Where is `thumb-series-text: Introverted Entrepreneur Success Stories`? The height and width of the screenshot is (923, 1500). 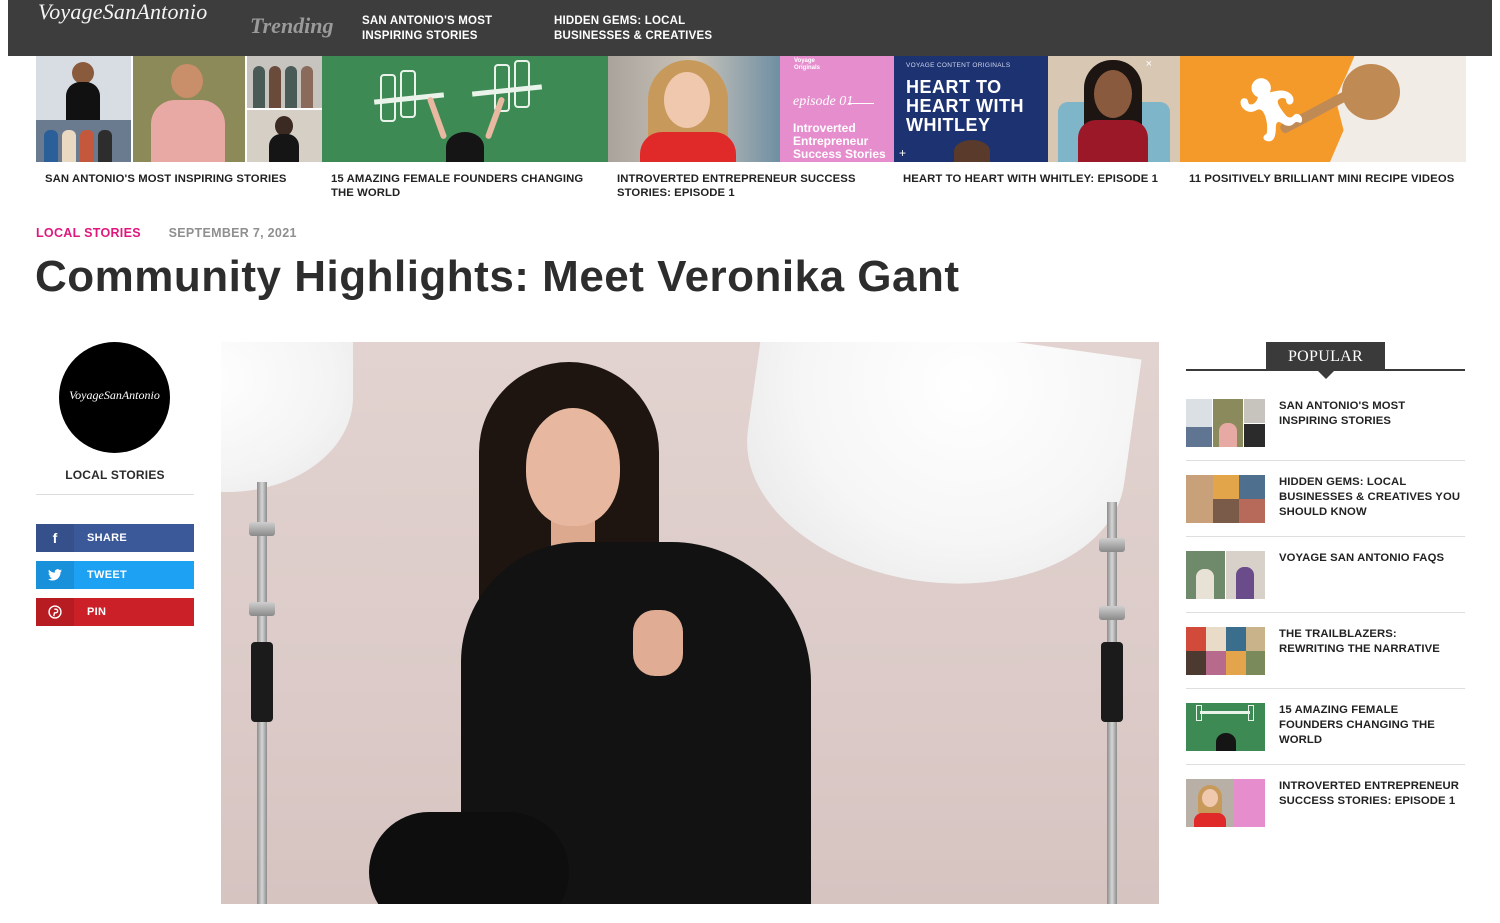
thumb-series-text: Introverted Entrepreneur Success Stories is located at coordinates (839, 141).